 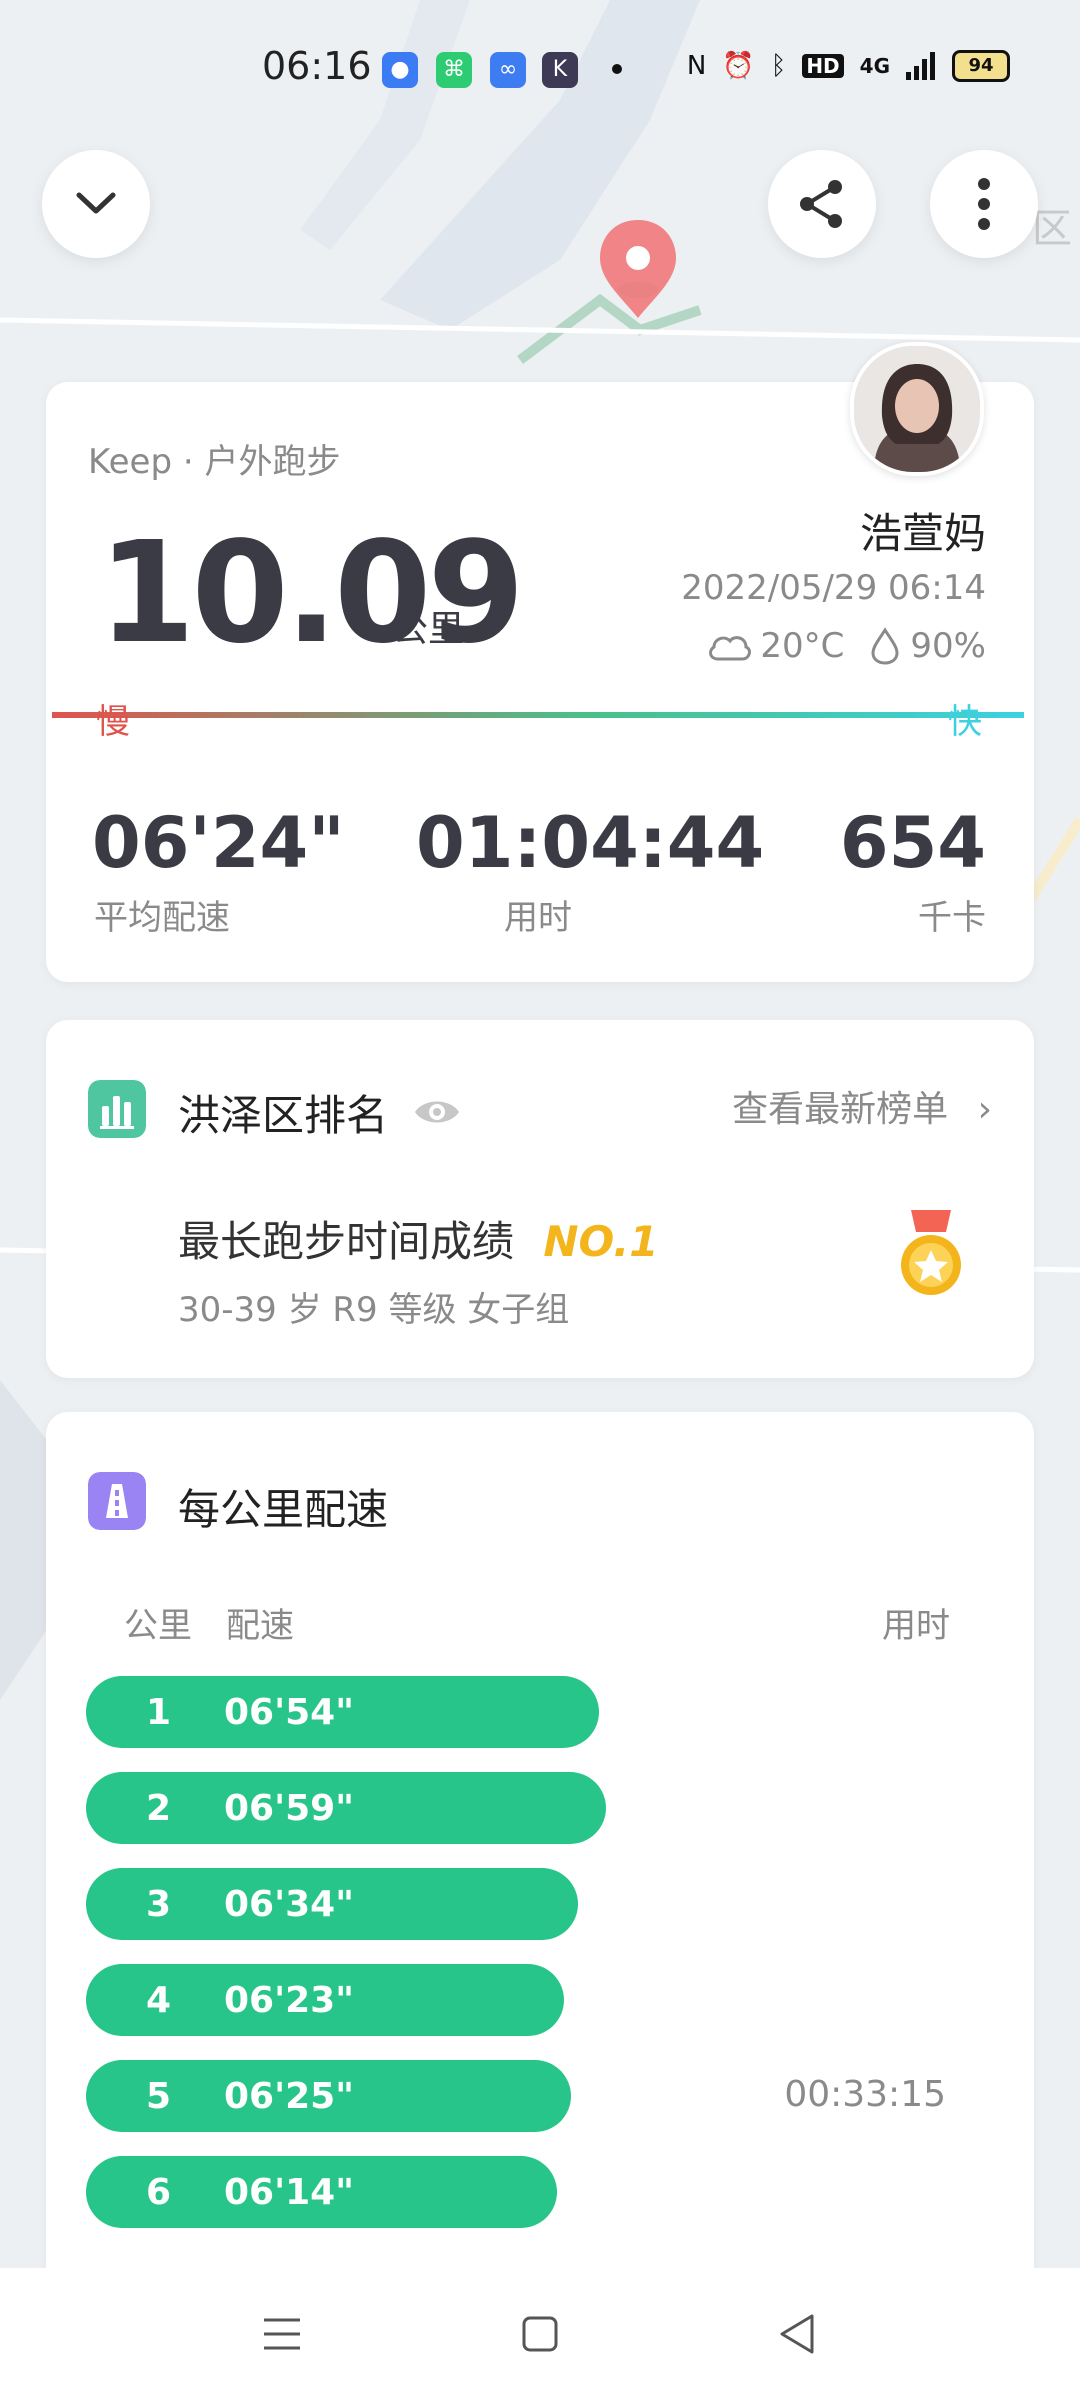 I want to click on share-button, so click(x=822, y=204).